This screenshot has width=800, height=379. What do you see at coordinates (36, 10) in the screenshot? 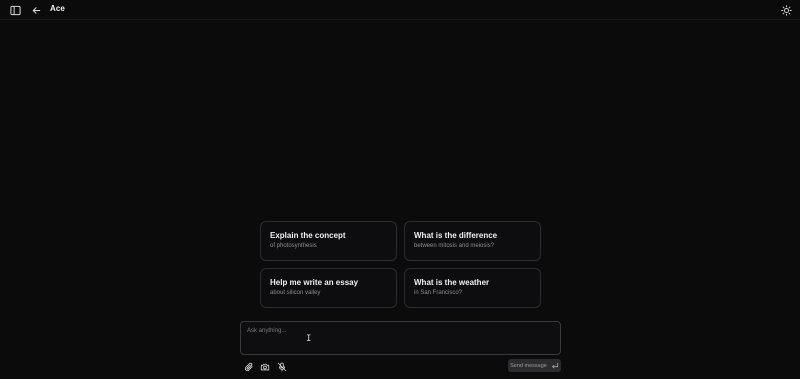
I see `arrow-left-icon` at bounding box center [36, 10].